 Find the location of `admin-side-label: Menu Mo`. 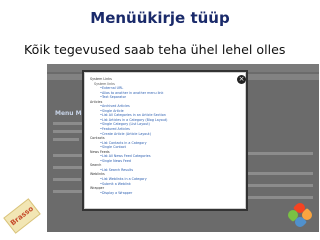

admin-side-label: Menu Mo is located at coordinates (70, 113).